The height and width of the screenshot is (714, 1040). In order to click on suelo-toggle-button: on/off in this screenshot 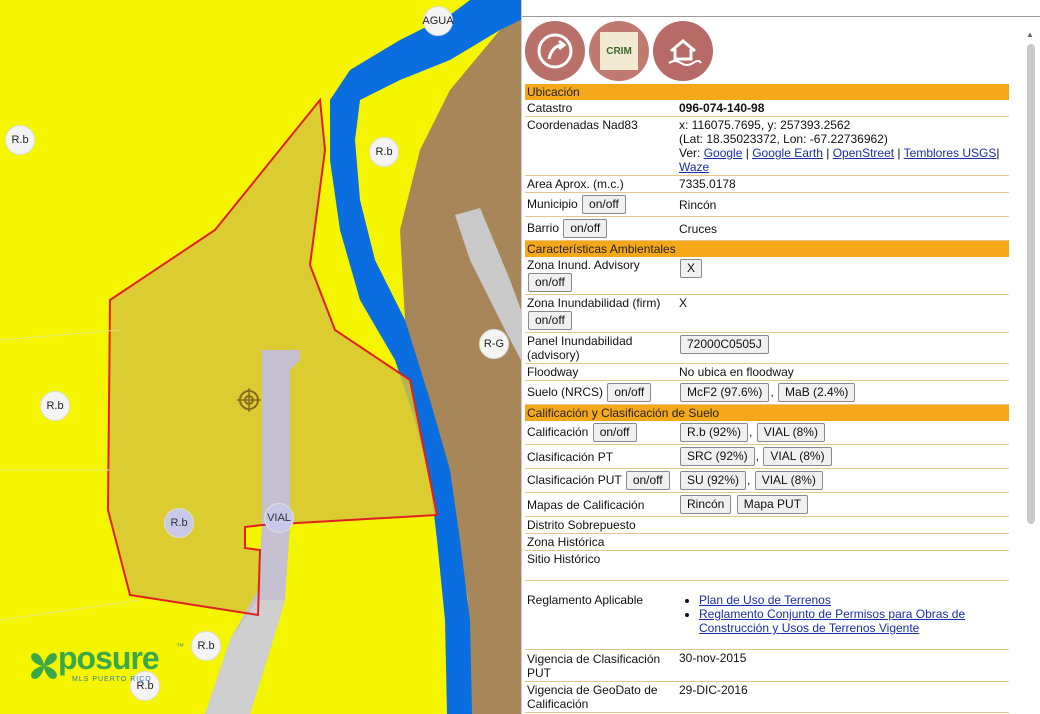, I will do `click(629, 392)`.